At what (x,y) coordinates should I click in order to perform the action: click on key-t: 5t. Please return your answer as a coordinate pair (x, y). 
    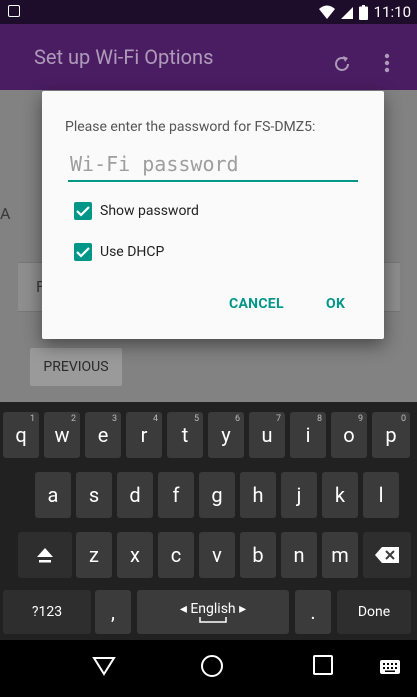
    Looking at the image, I should click on (185, 435).